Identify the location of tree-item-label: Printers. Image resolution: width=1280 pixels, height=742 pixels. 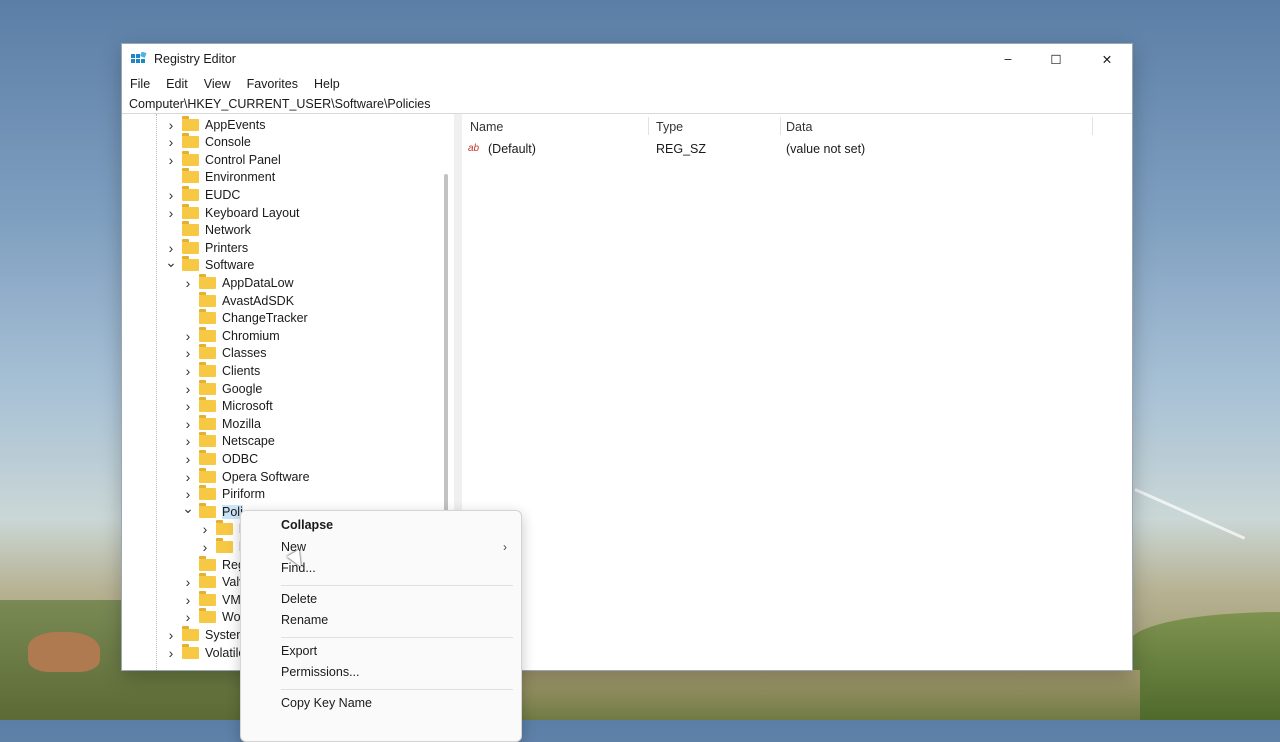
(227, 247).